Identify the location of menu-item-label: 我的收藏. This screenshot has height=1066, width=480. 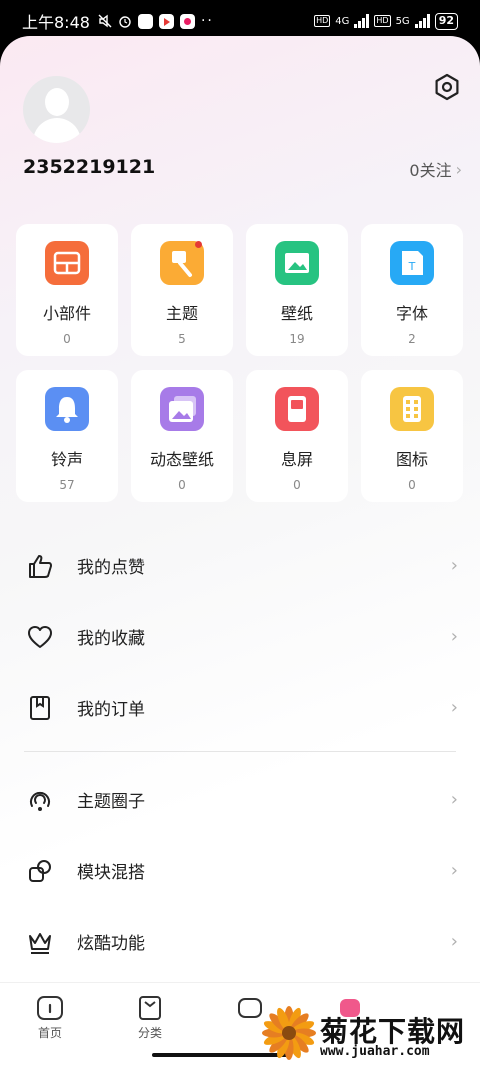
(111, 639).